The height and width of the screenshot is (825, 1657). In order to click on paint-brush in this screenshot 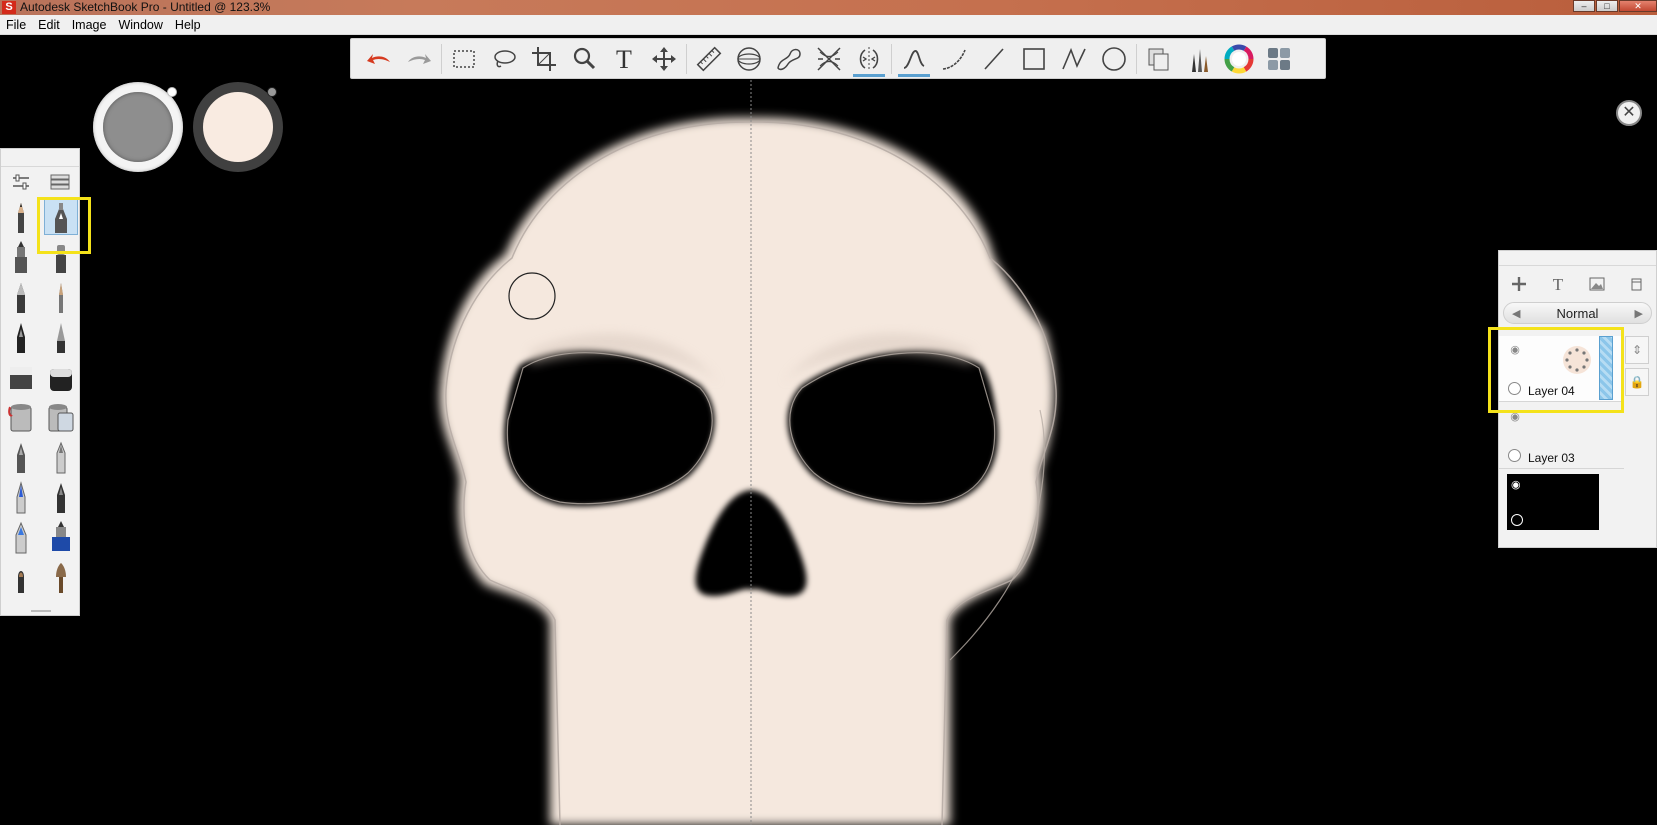, I will do `click(61, 577)`.